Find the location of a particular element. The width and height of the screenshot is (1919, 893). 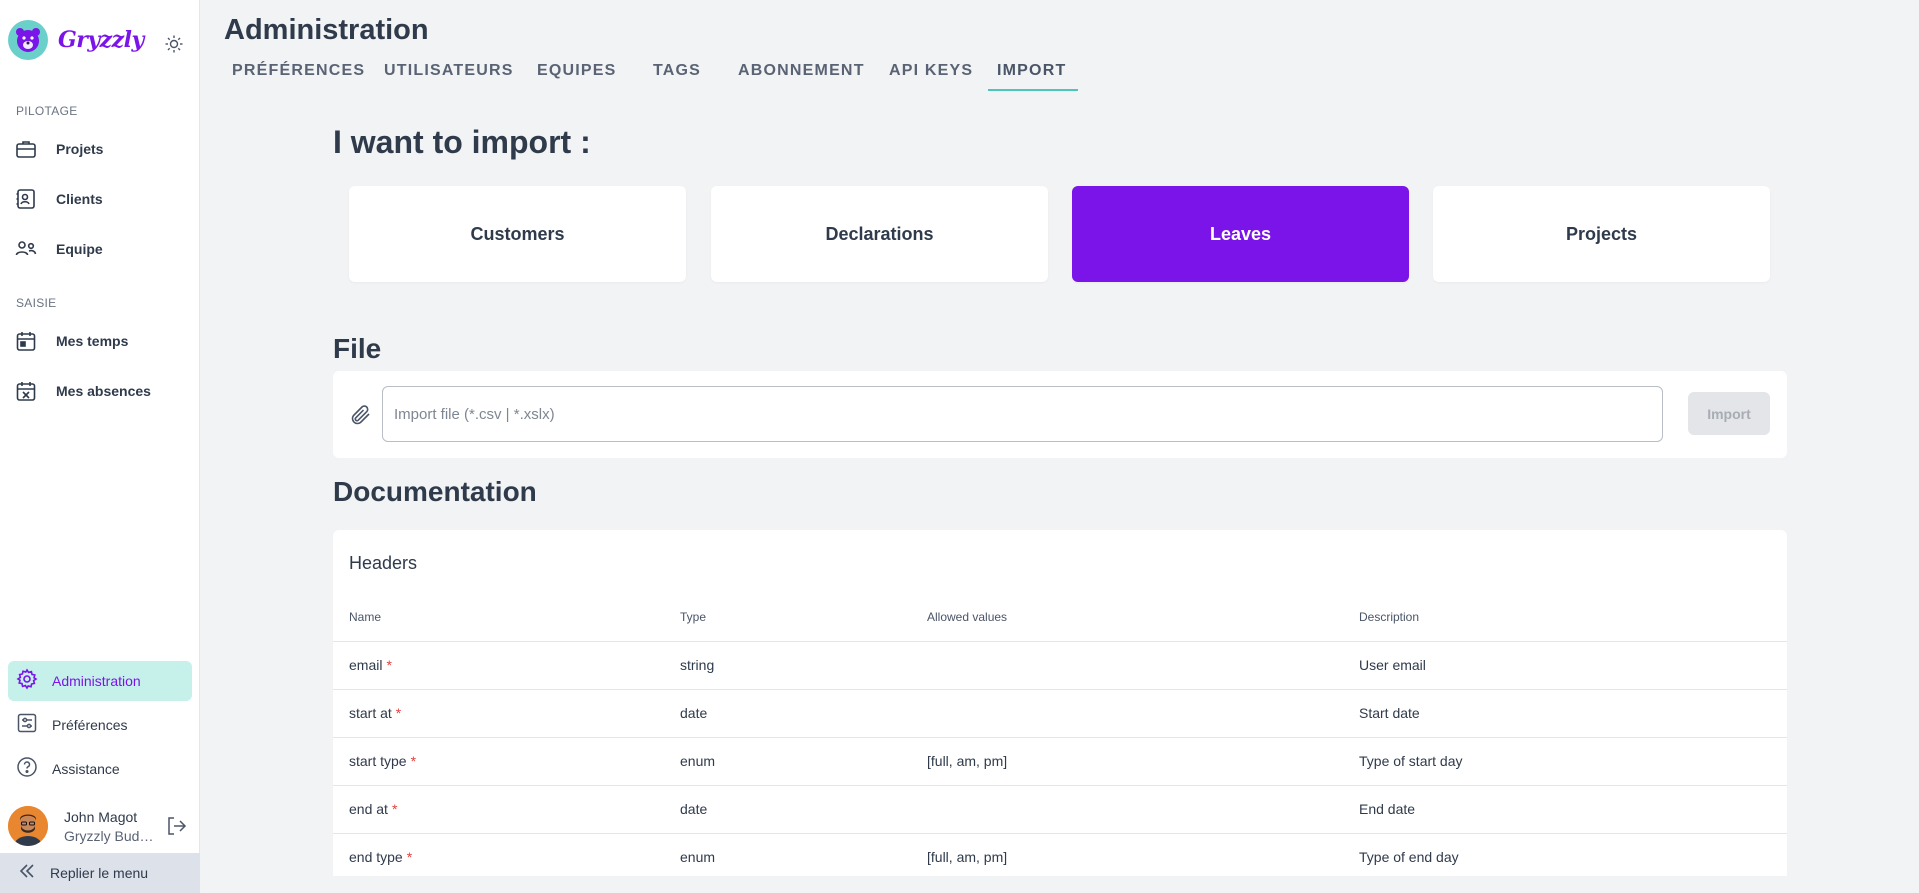

logout-icon is located at coordinates (176, 826).